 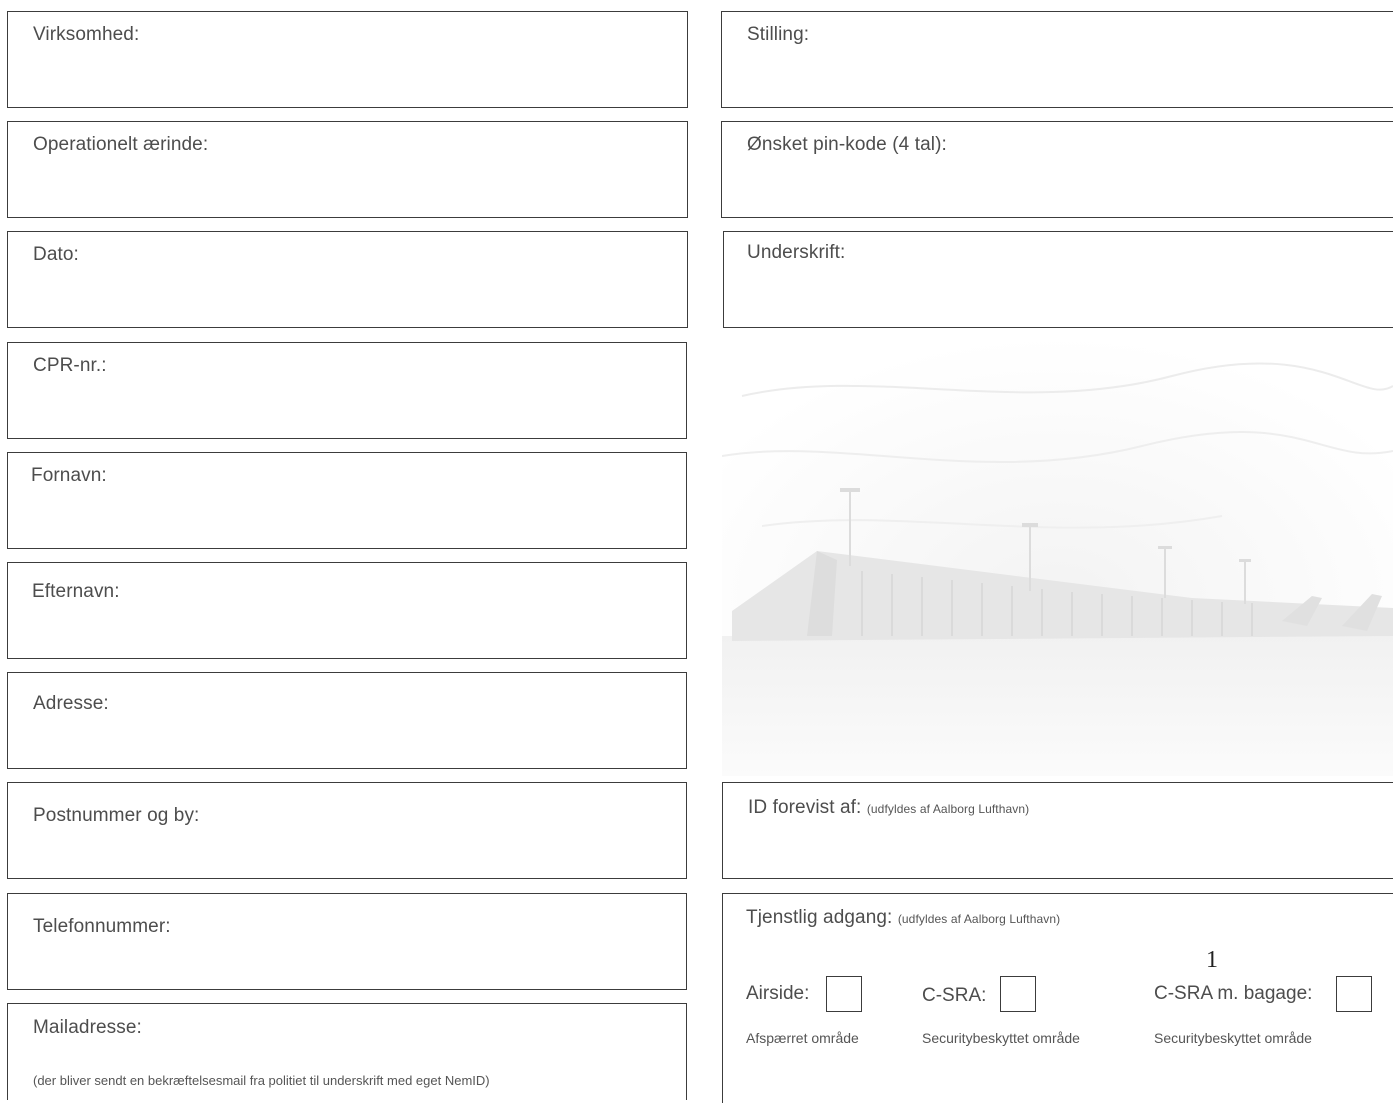 I want to click on airside-checkbox, so click(x=844, y=994).